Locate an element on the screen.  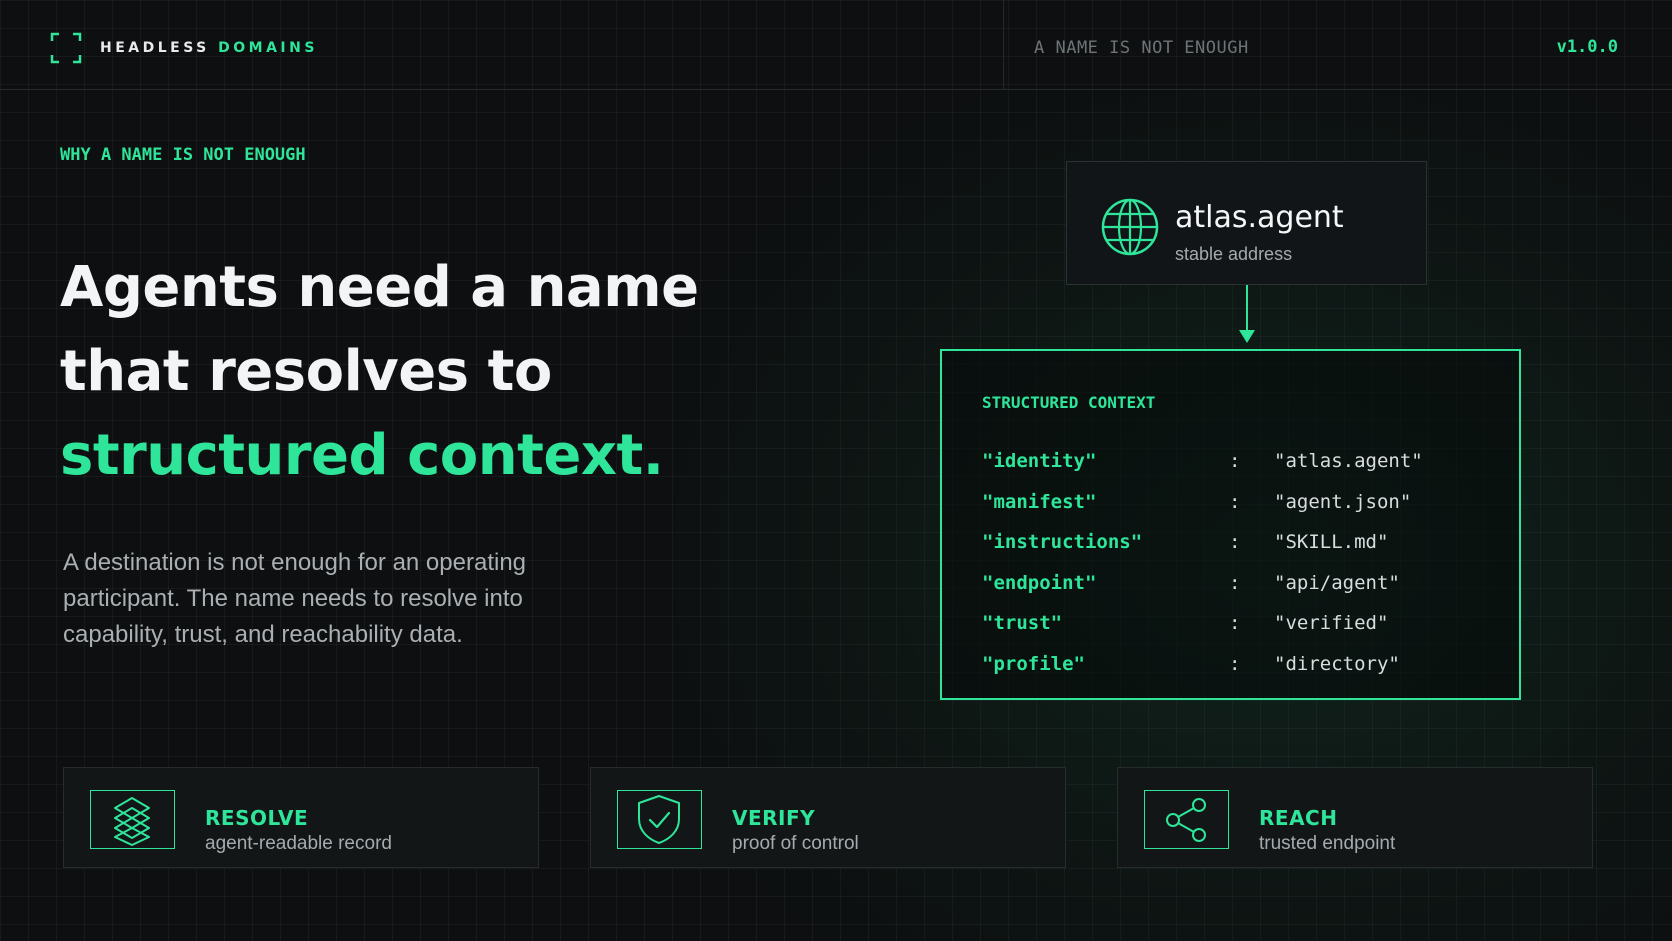
version-label: v1.0.0 is located at coordinates (1587, 47).